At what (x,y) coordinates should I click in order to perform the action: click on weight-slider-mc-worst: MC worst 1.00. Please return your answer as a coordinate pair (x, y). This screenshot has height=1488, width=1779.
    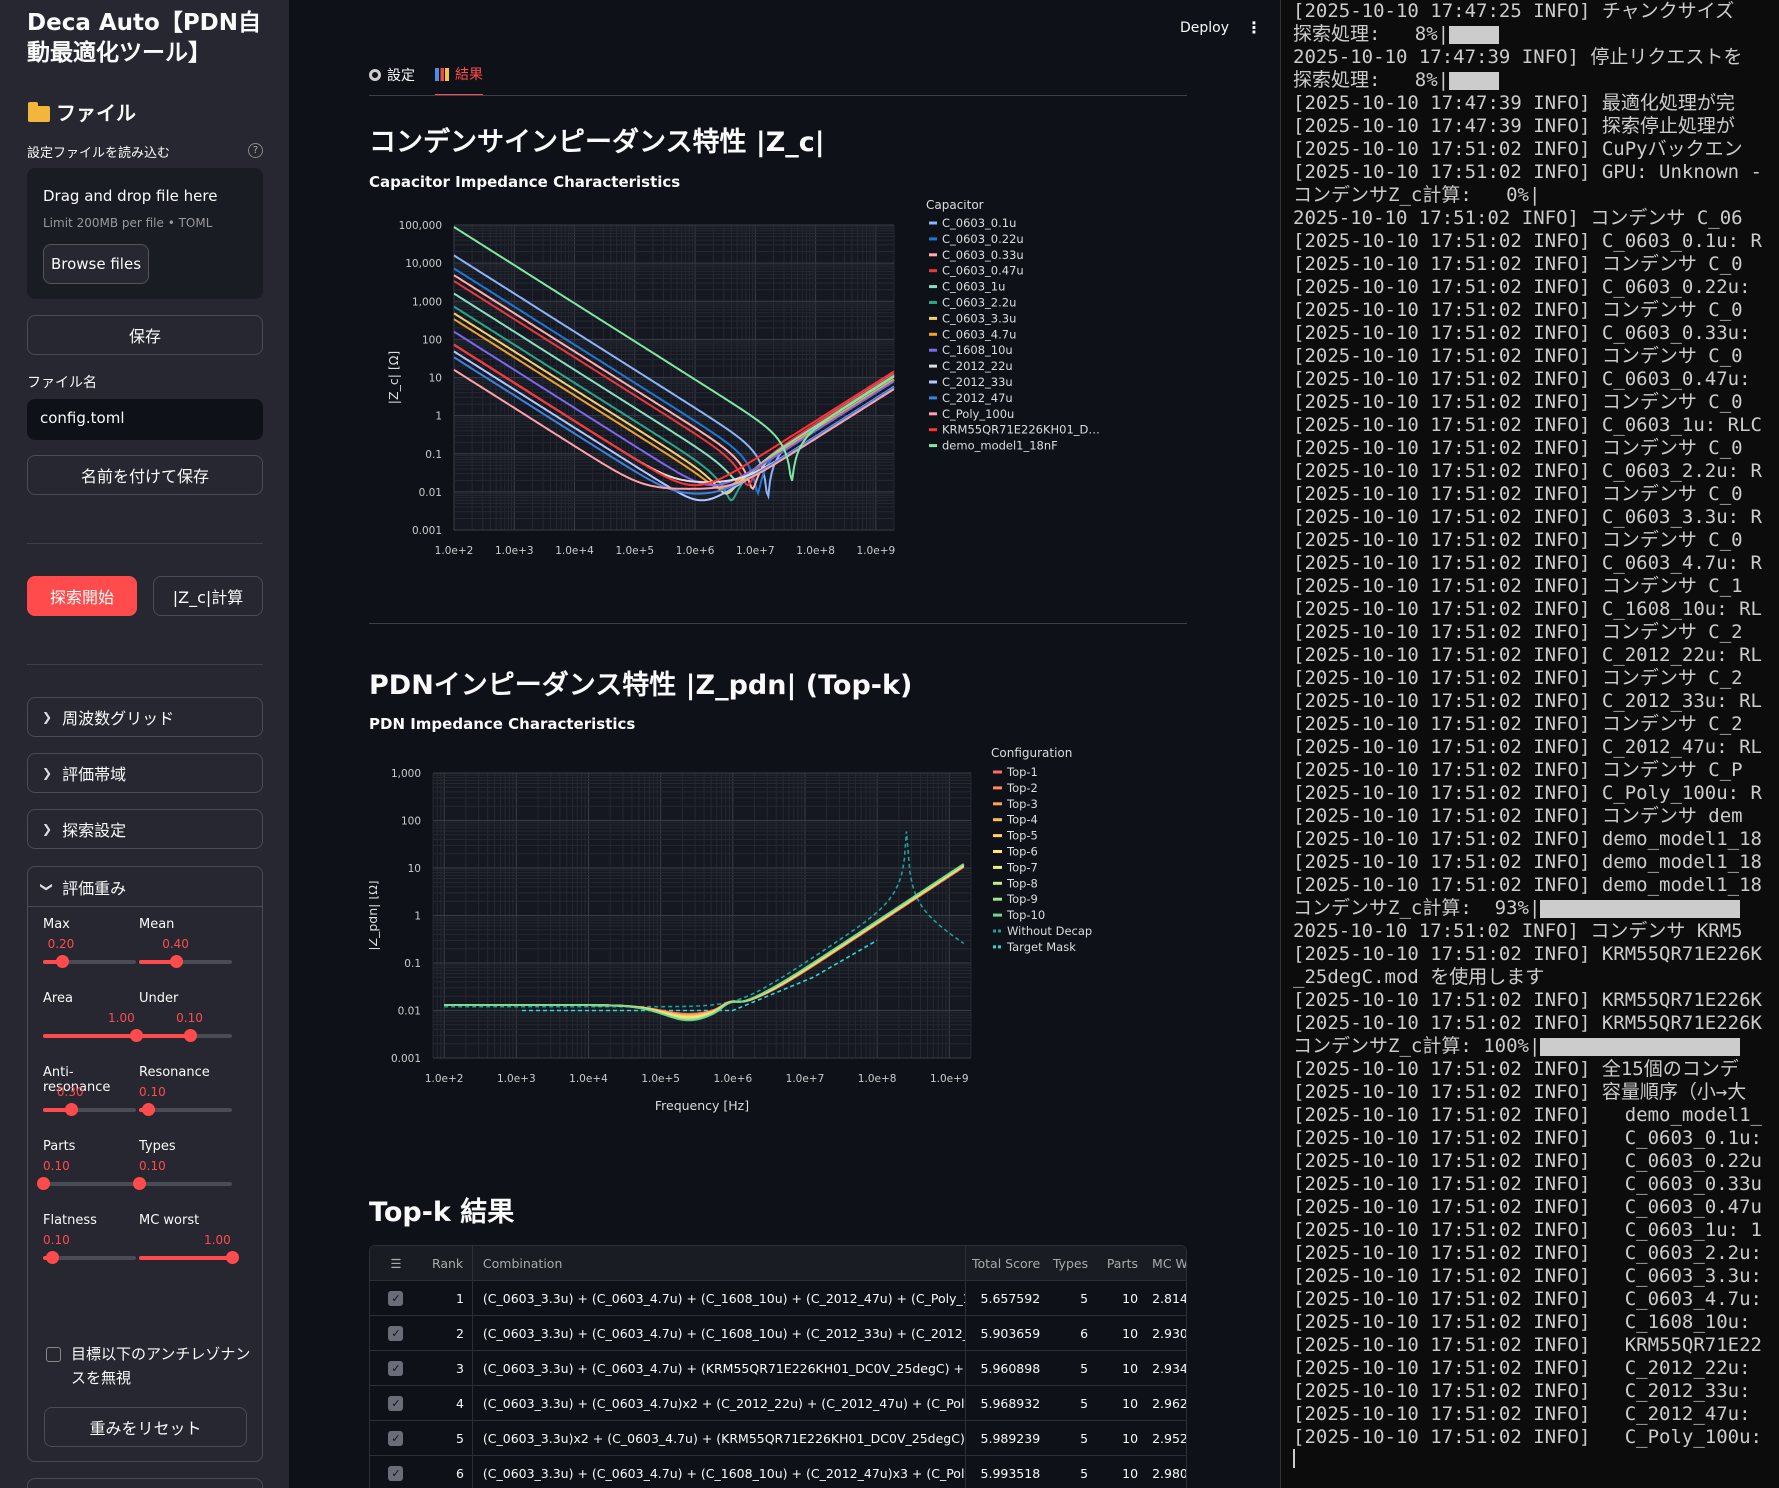
    Looking at the image, I should click on (189, 1243).